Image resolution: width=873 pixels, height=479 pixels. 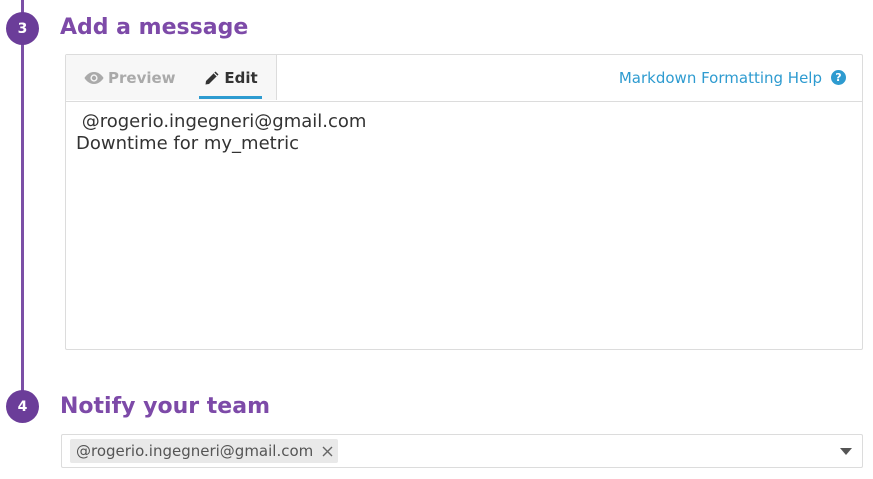 What do you see at coordinates (846, 451) in the screenshot?
I see `caret-down-icon` at bounding box center [846, 451].